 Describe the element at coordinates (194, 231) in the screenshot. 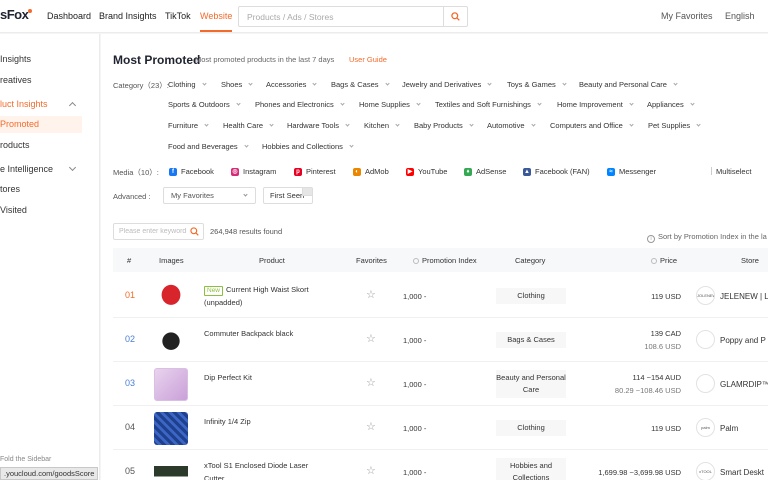

I see `search-icon` at that location.